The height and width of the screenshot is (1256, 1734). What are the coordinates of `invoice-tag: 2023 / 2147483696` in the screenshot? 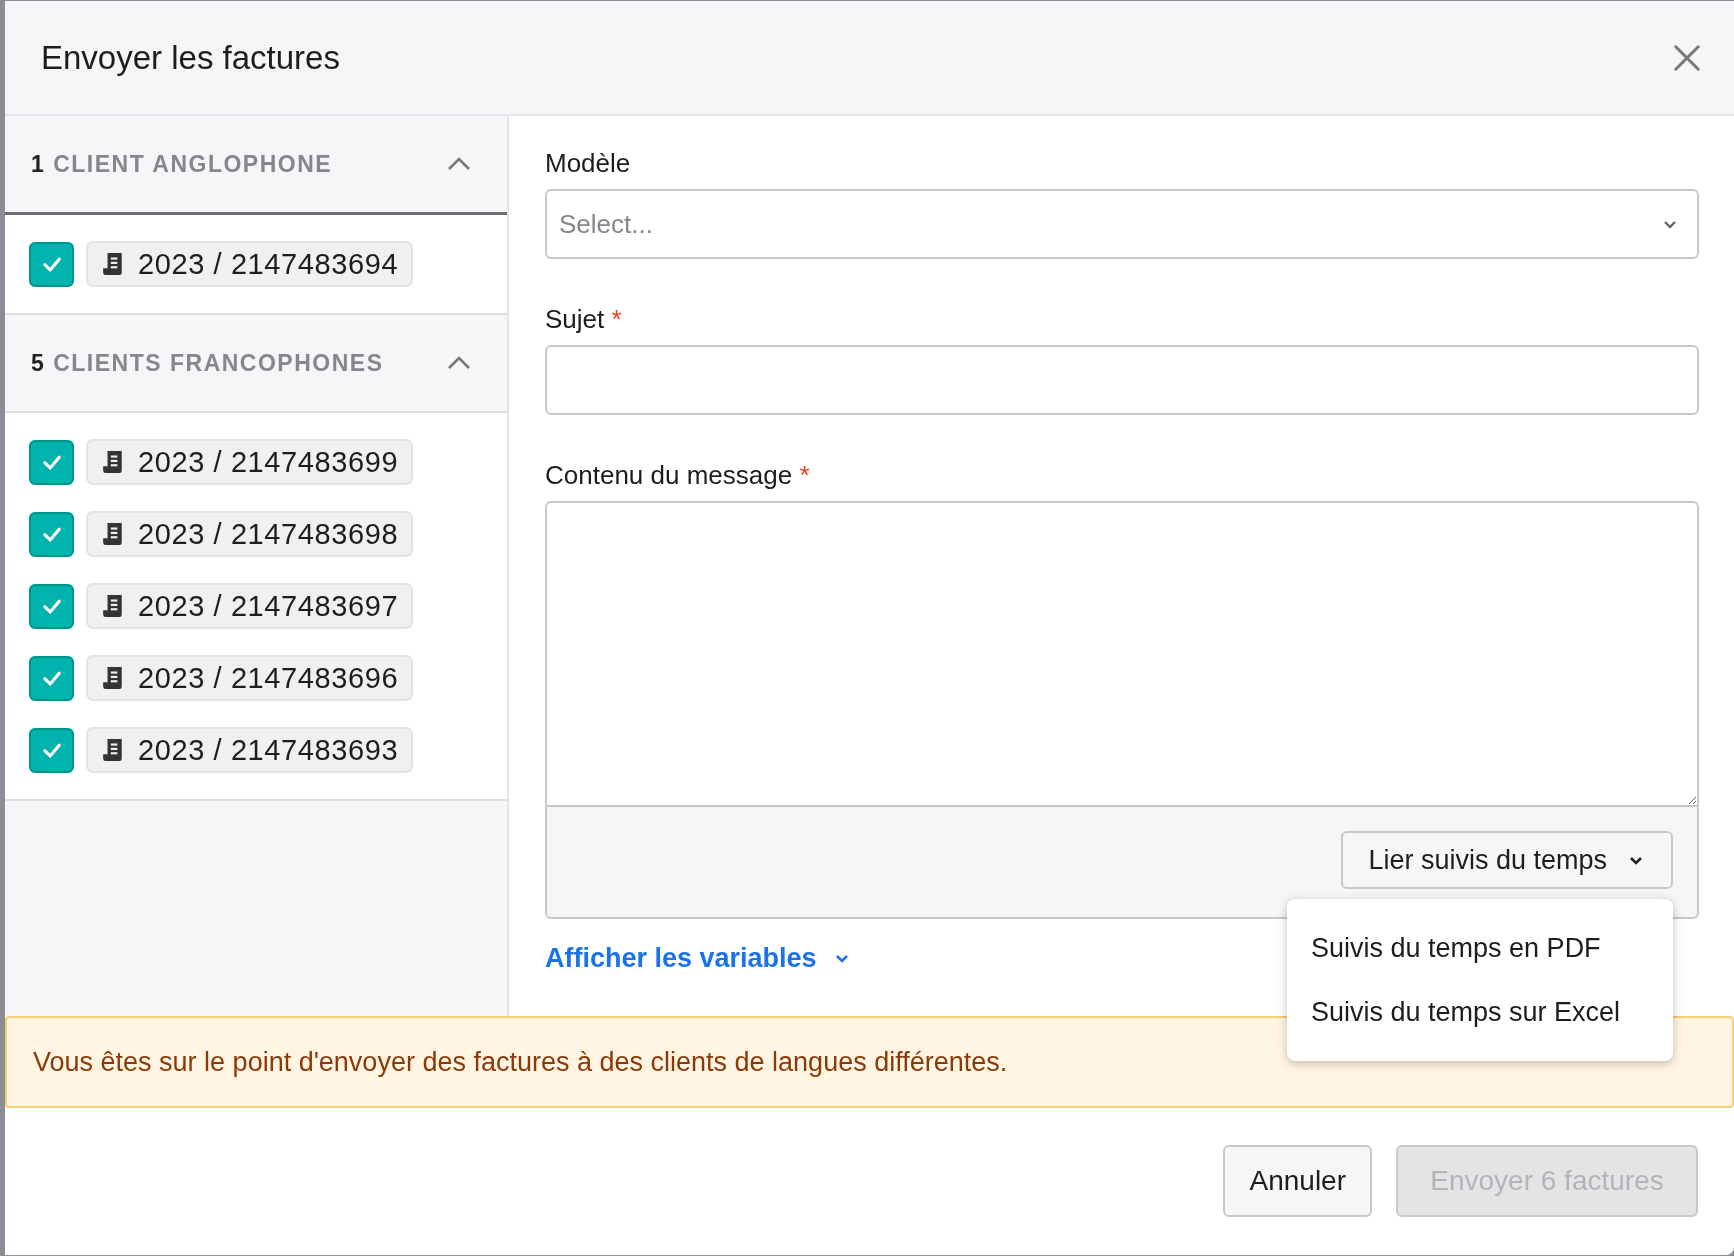 It's located at (250, 678).